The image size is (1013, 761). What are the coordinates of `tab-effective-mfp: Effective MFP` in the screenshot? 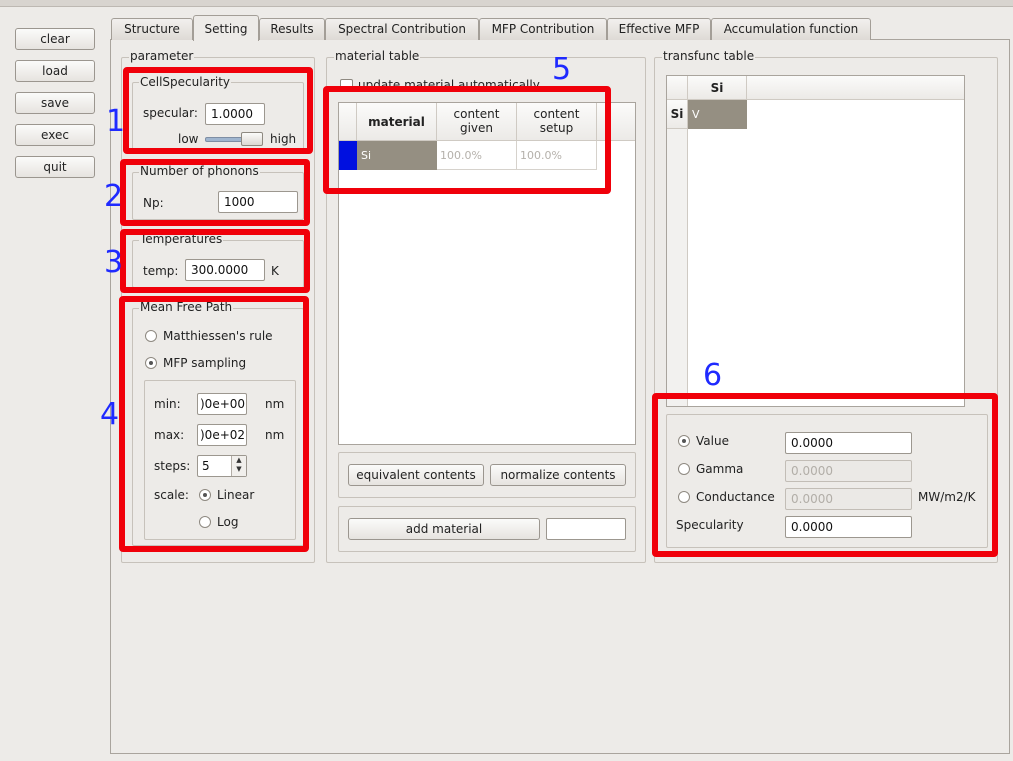 It's located at (659, 29).